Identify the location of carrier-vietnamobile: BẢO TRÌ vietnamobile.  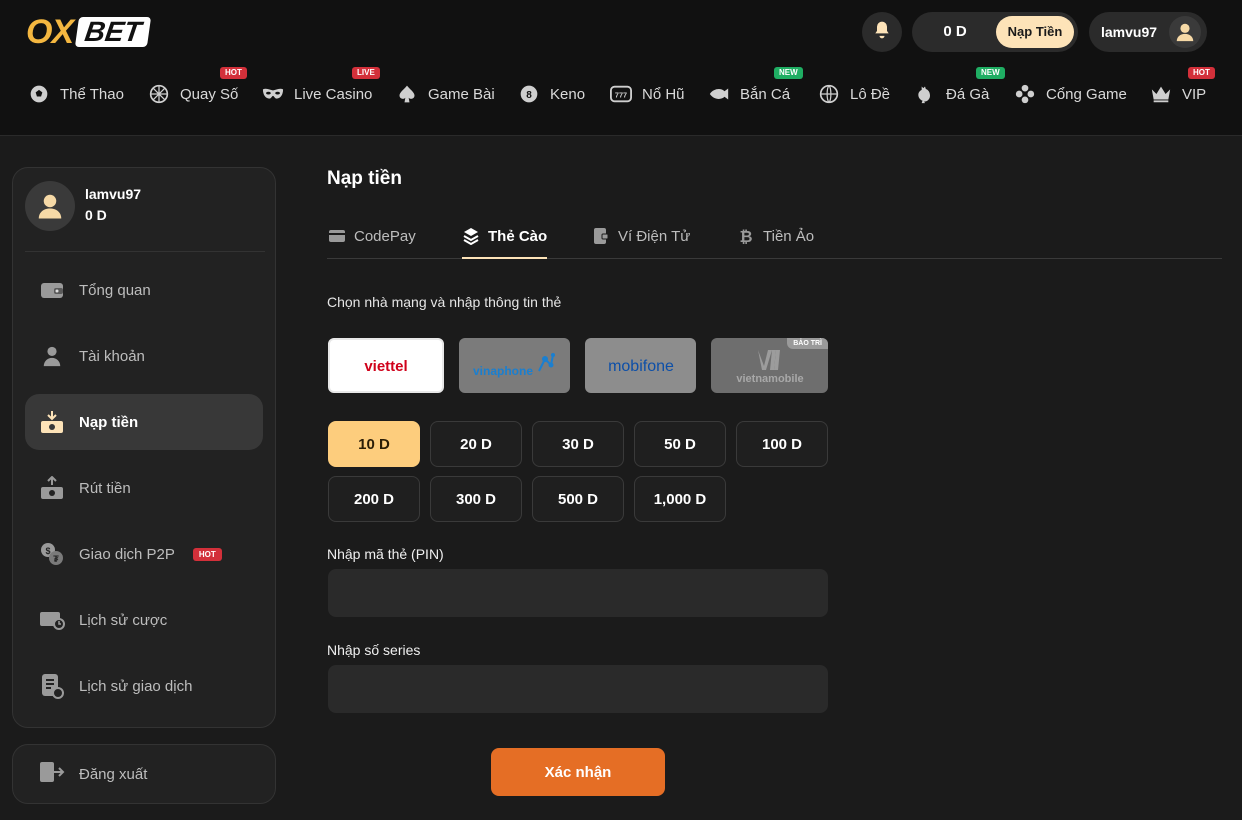
(769, 365).